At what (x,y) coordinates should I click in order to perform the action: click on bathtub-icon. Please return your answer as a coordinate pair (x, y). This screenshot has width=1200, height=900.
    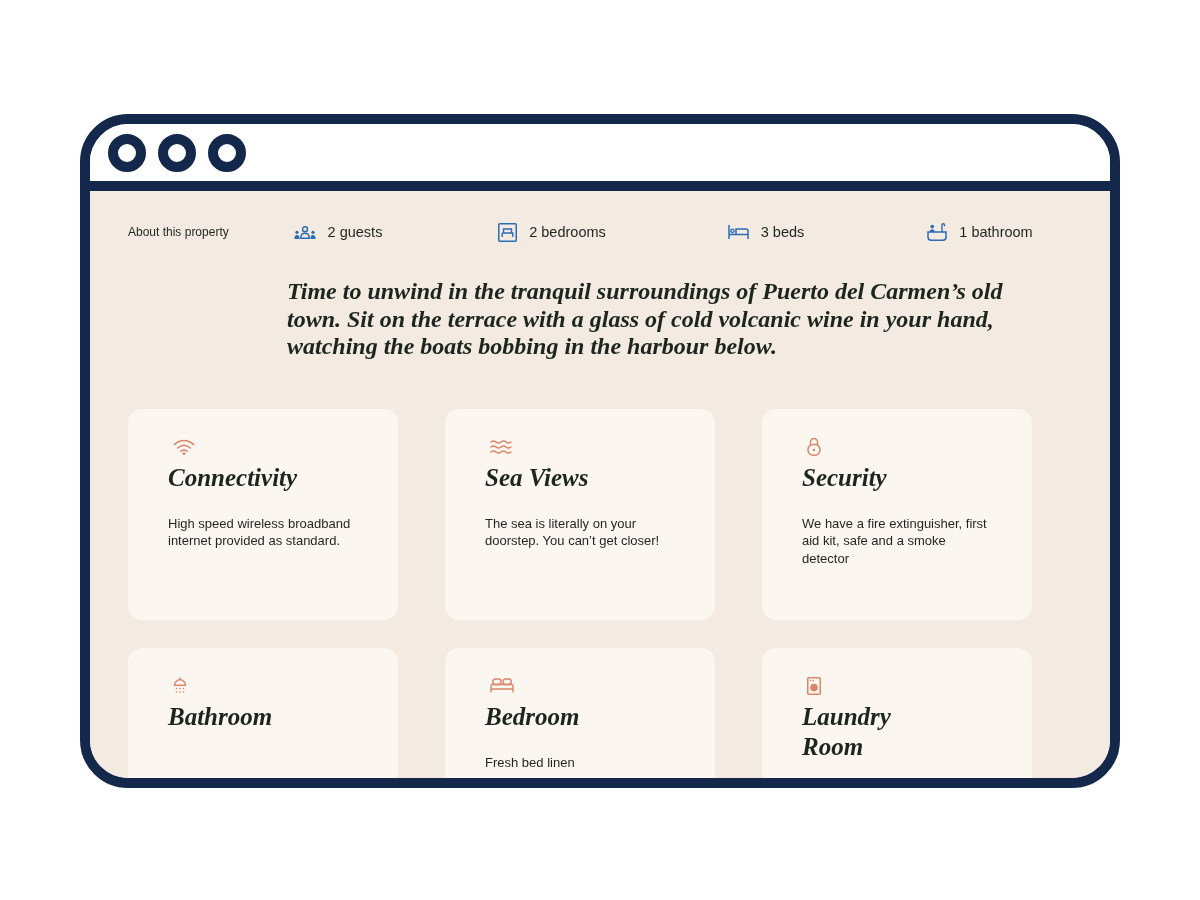
    Looking at the image, I should click on (937, 232).